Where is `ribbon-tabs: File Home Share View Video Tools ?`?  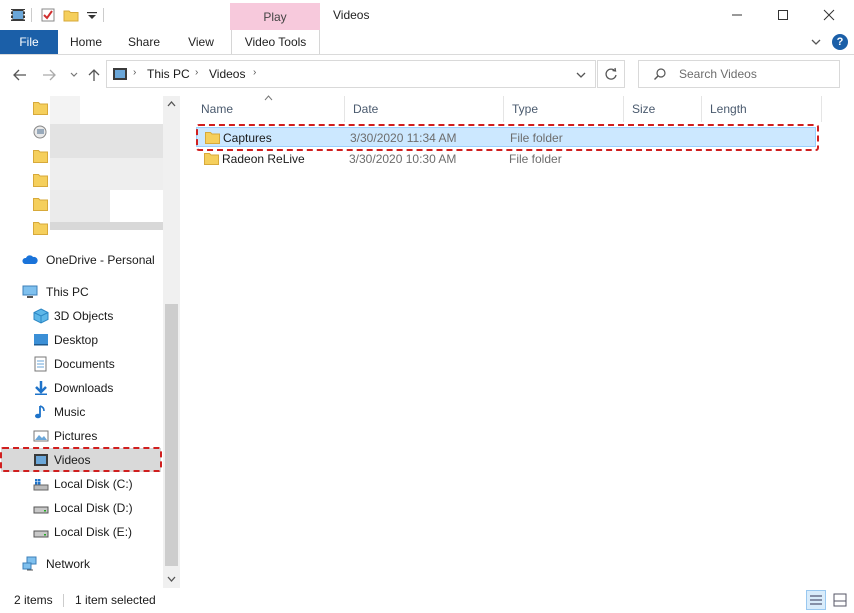
ribbon-tabs: File Home Share View Video Tools ? is located at coordinates (427, 42).